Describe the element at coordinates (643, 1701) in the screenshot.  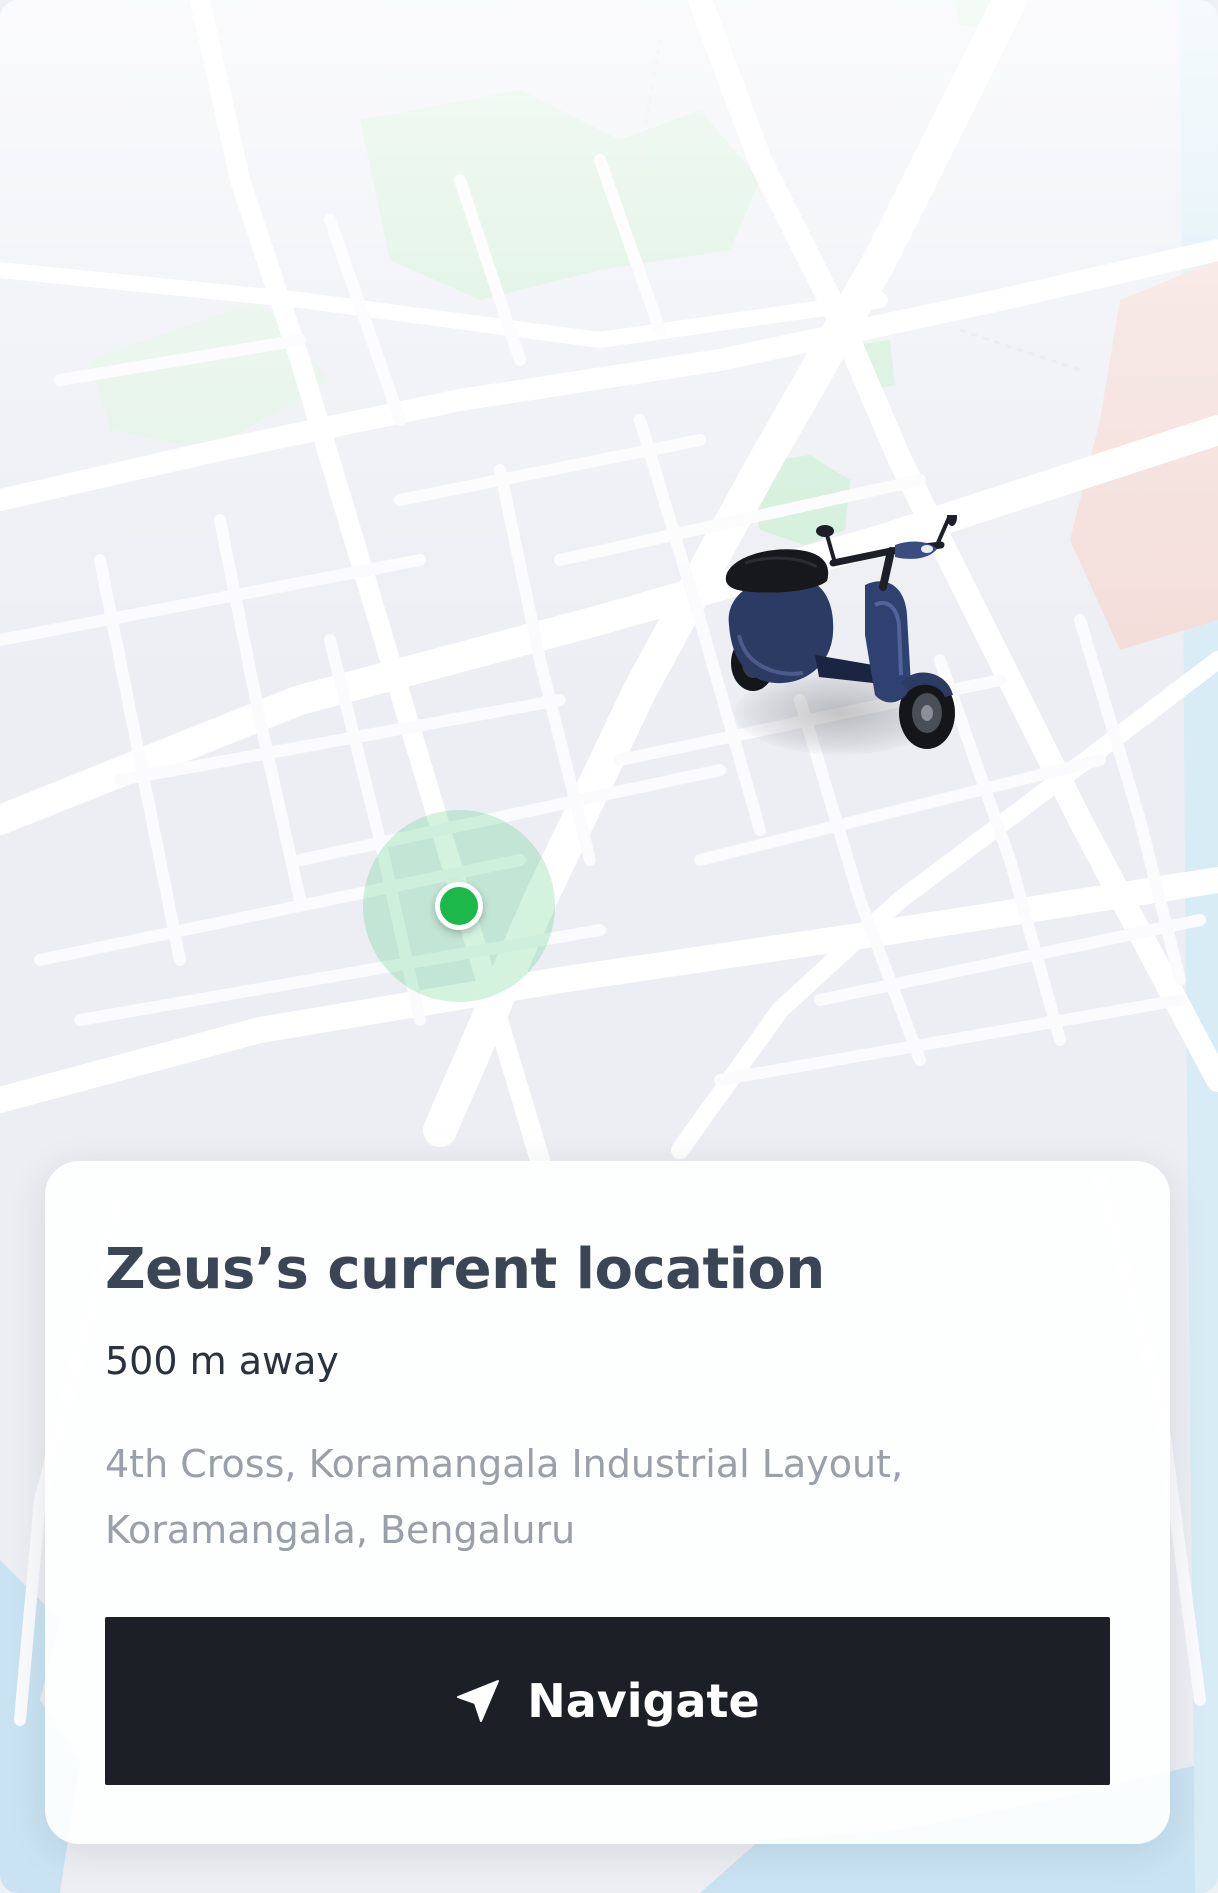
I see `navigate-button-label: Navigate` at that location.